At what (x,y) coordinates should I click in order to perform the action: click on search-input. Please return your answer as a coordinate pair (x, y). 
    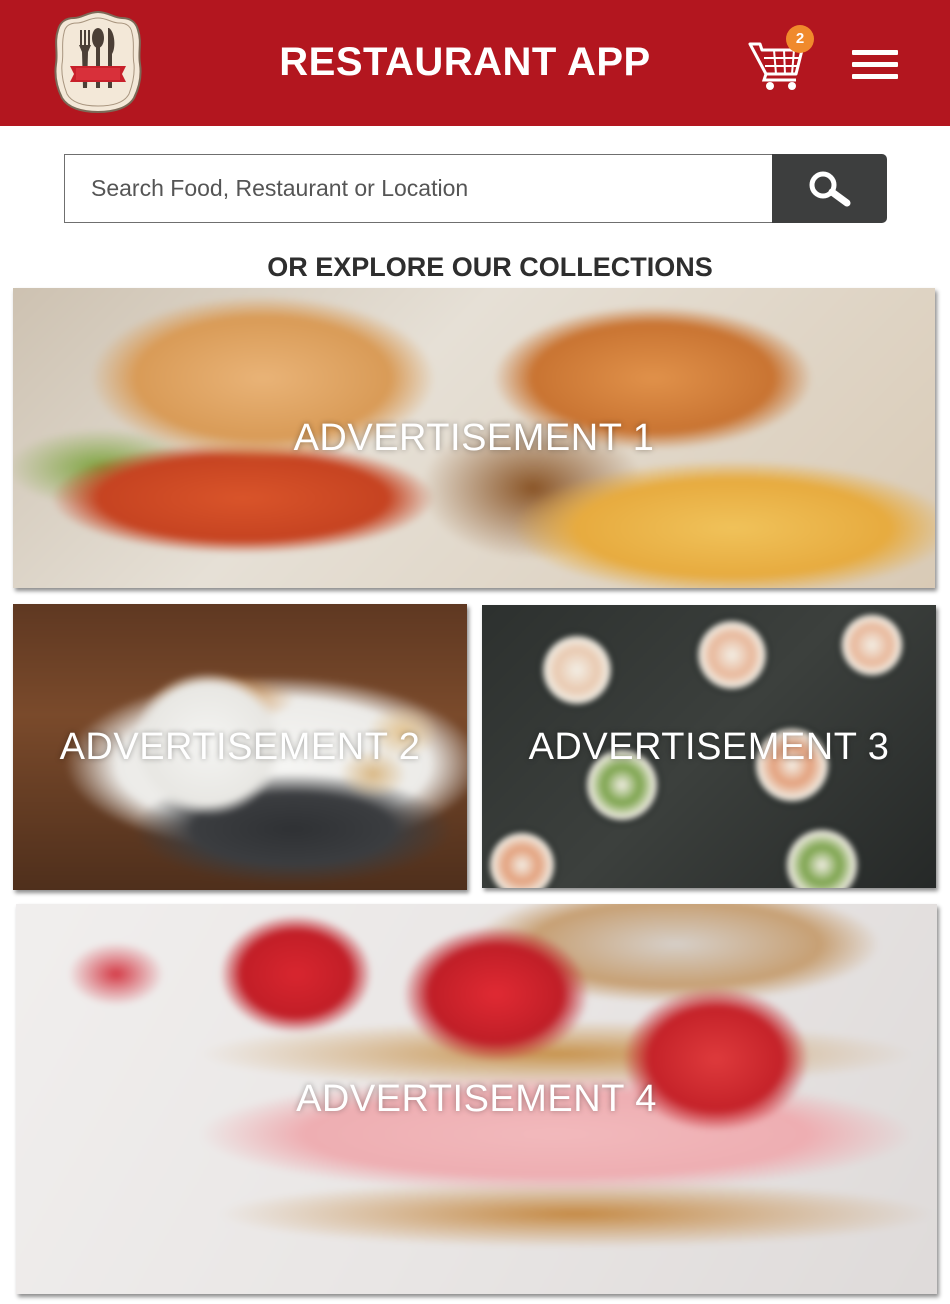
    Looking at the image, I should click on (419, 188).